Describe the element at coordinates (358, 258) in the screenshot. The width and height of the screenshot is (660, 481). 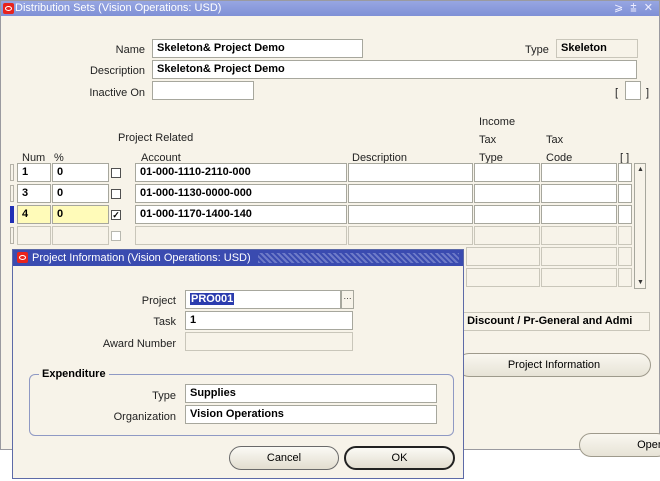
I see `titlebar-pattern` at that location.